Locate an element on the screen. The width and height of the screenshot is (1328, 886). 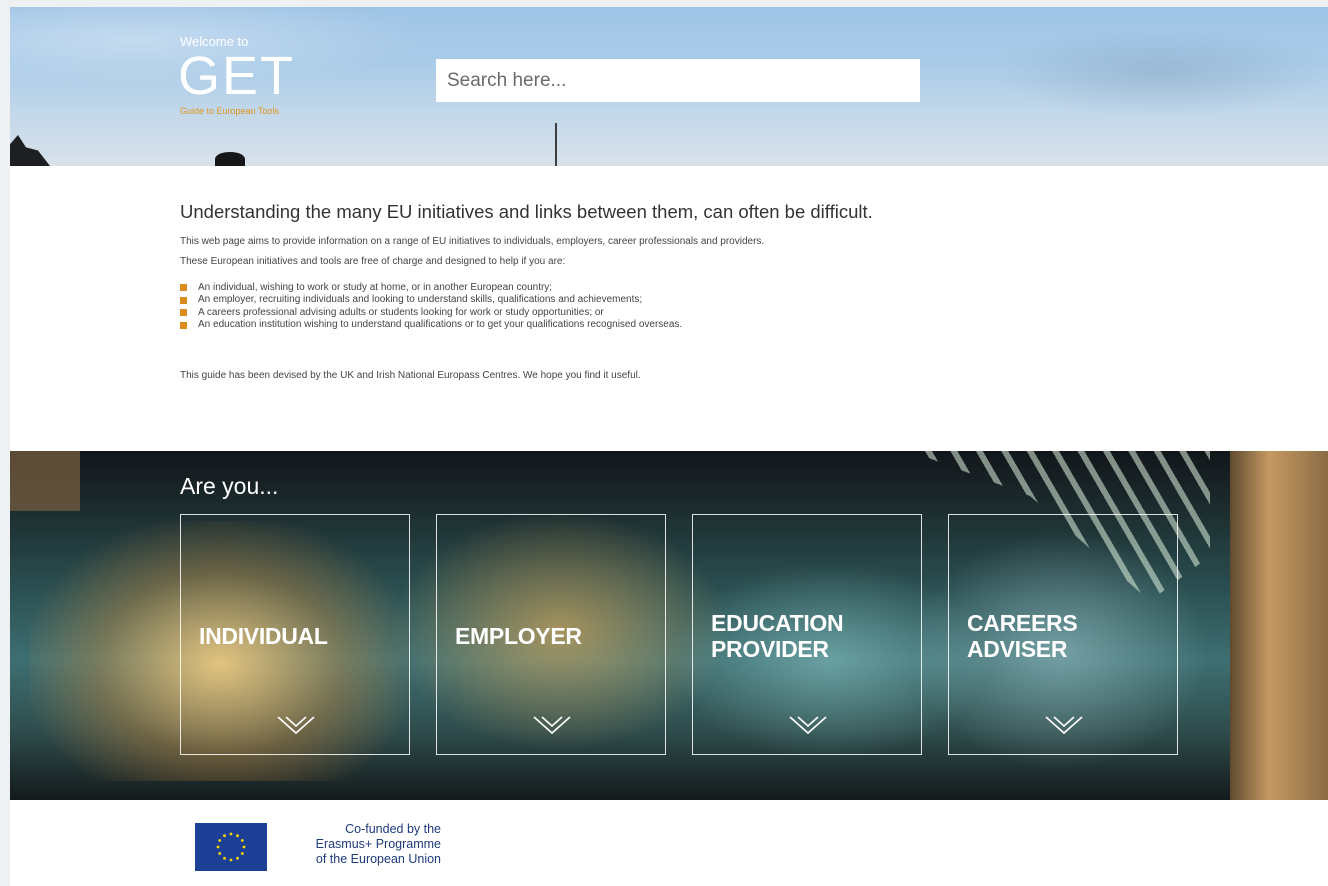
card-label: CAREERS ADVISER is located at coordinates (1022, 636).